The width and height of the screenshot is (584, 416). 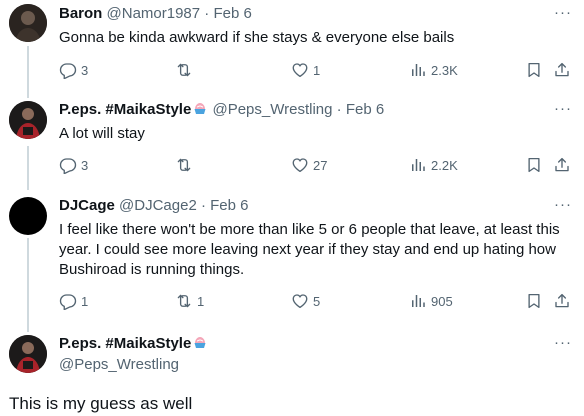 I want to click on reply-count: 1, so click(x=85, y=301).